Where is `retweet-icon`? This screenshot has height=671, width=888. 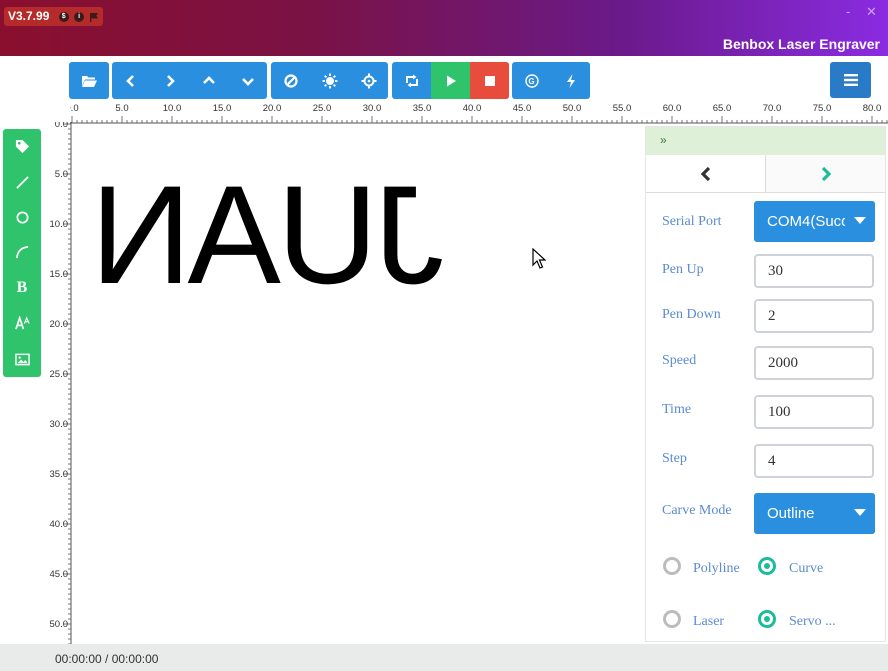
retweet-icon is located at coordinates (411, 80).